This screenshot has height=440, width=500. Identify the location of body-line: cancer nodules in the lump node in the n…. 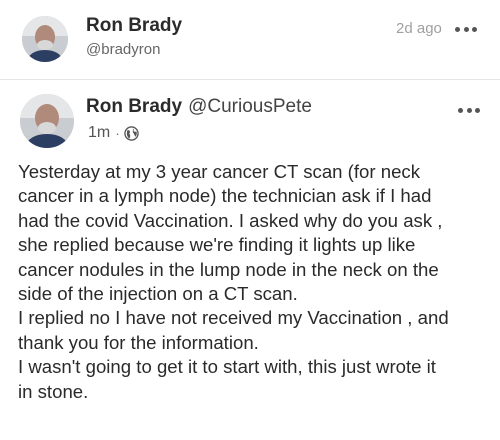
(228, 269).